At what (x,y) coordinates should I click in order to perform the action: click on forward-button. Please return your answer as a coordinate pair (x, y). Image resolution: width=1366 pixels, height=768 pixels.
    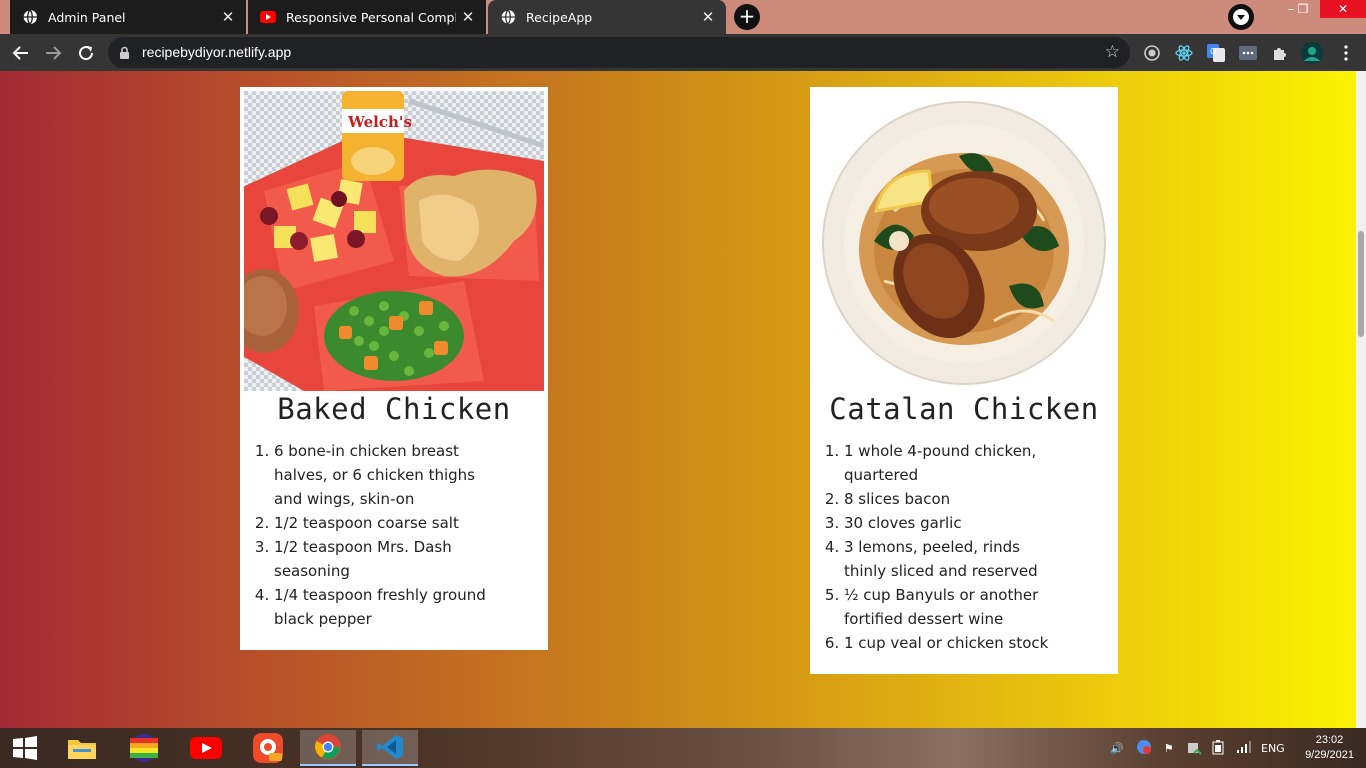
    Looking at the image, I should click on (53, 53).